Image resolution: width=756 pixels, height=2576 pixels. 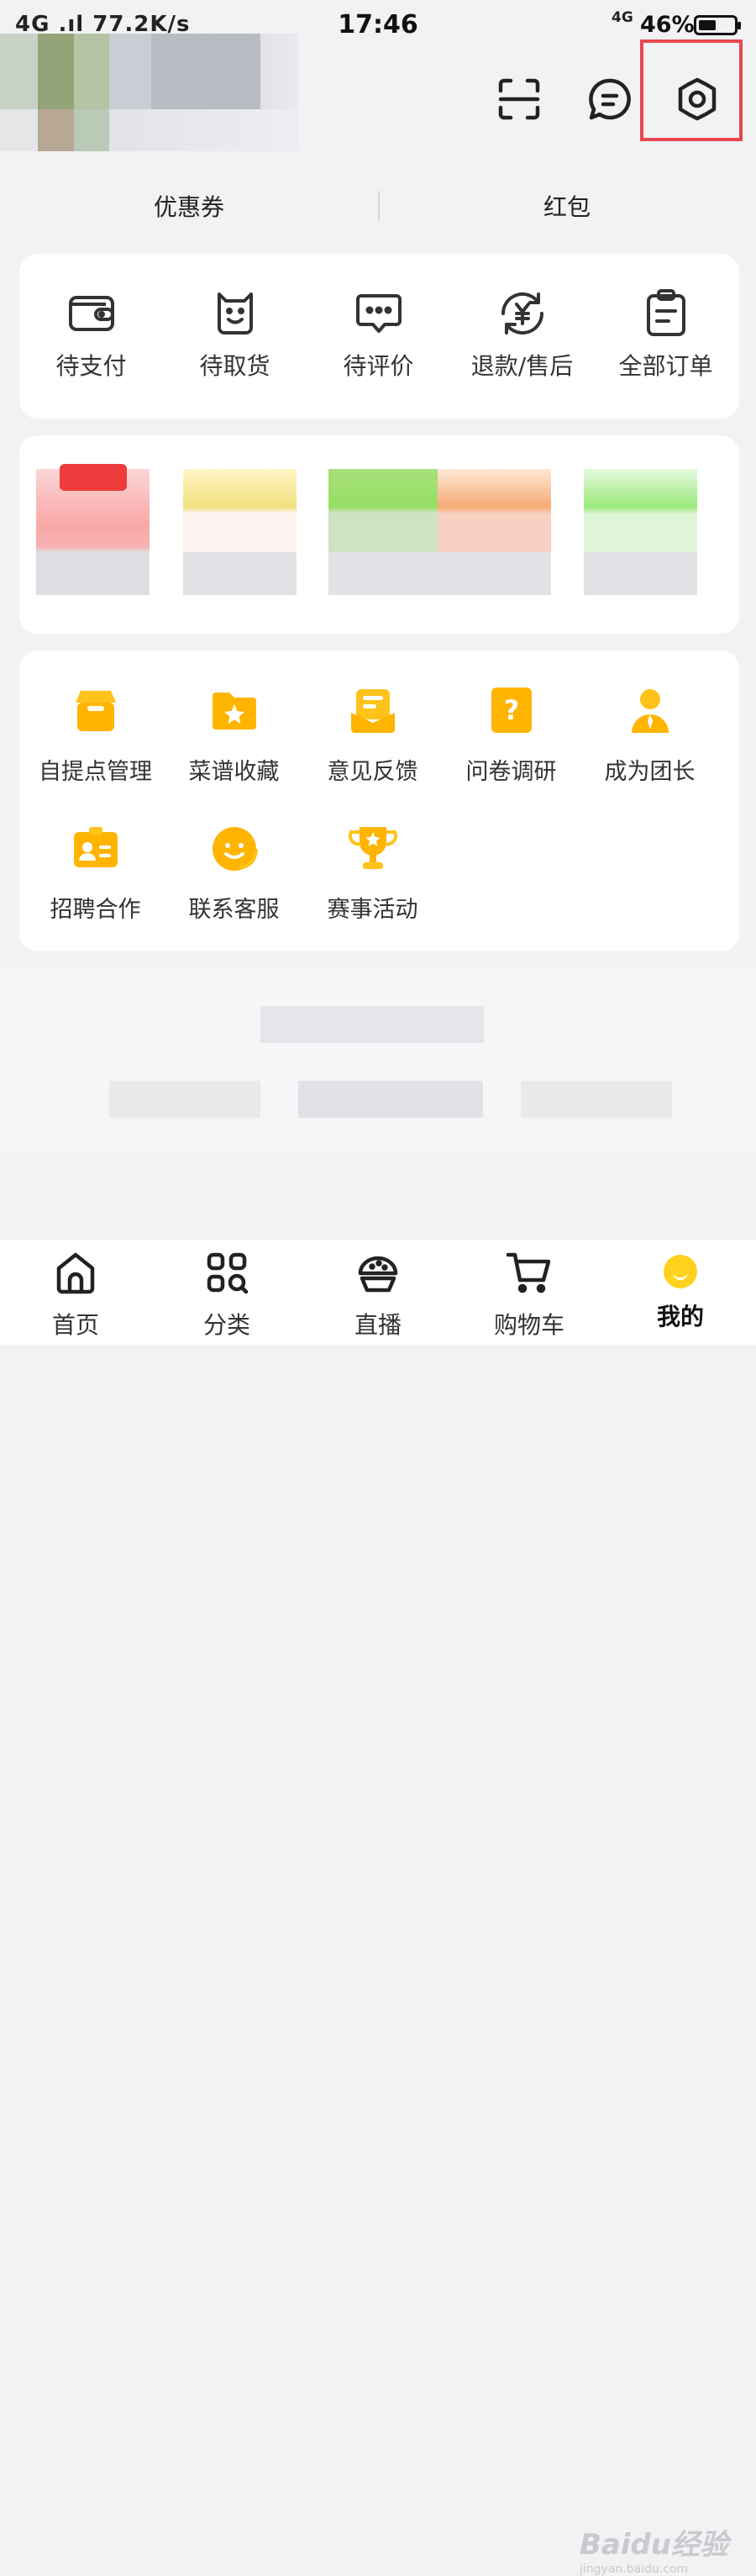 I want to click on order-pending-pickup: 待取货, so click(x=235, y=334).